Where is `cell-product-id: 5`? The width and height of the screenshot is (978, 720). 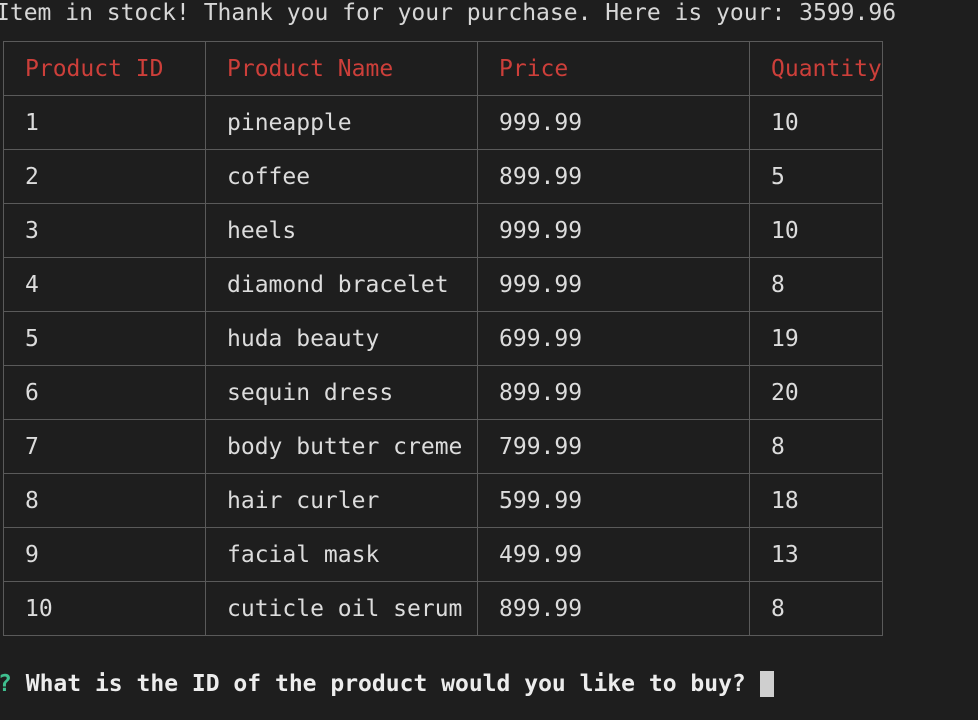 cell-product-id: 5 is located at coordinates (104, 338).